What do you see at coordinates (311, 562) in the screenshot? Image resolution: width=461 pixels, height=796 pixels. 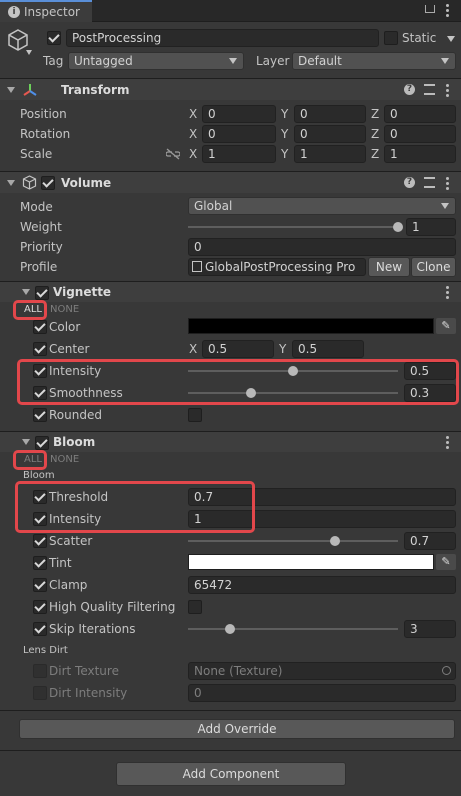 I see `tint-color-swatch` at bounding box center [311, 562].